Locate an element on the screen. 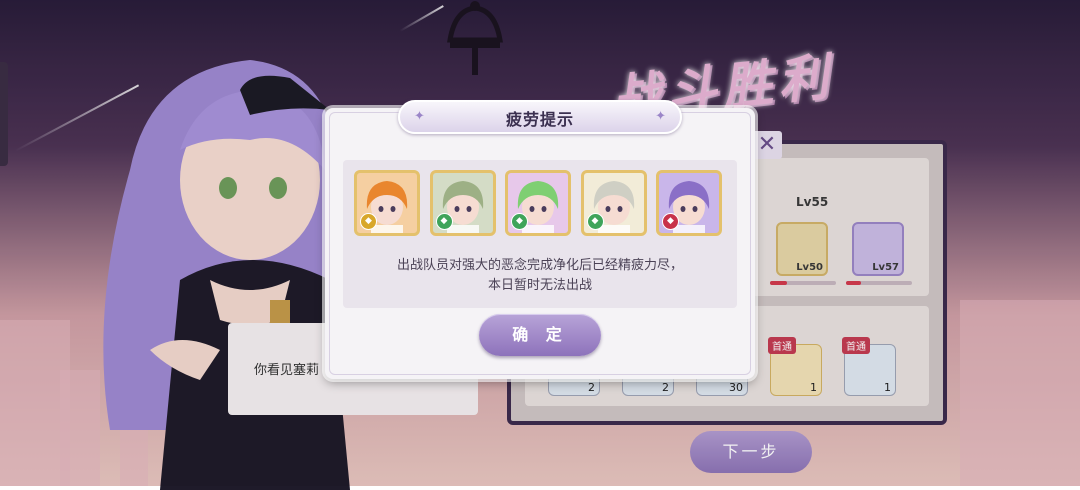 The width and height of the screenshot is (1080, 490). fatigue-message-line1: 出战队员对强大的恶念完成净化后已经精疲力尽， is located at coordinates (539, 265).